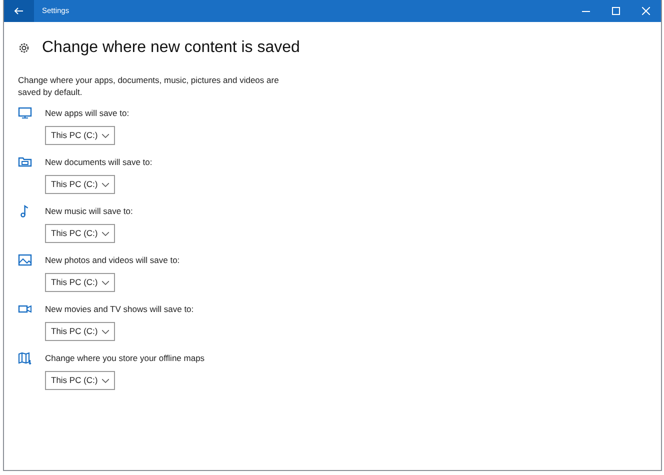 This screenshot has height=475, width=664. What do you see at coordinates (89, 211) in the screenshot?
I see `setting-label: New music will save to:` at bounding box center [89, 211].